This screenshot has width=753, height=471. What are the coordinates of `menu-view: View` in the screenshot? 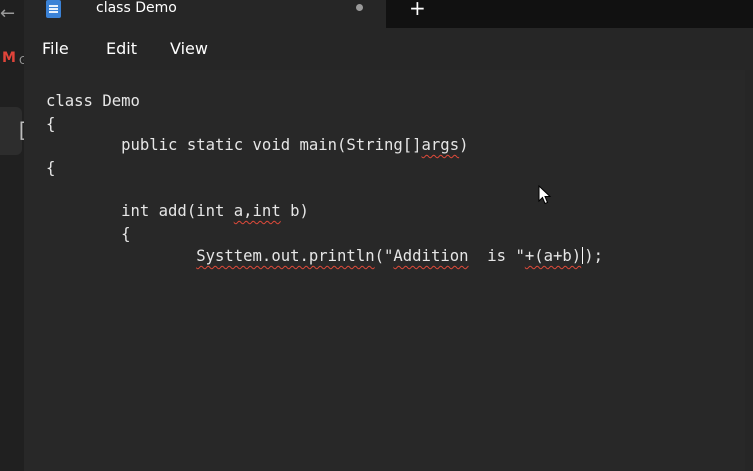 It's located at (189, 49).